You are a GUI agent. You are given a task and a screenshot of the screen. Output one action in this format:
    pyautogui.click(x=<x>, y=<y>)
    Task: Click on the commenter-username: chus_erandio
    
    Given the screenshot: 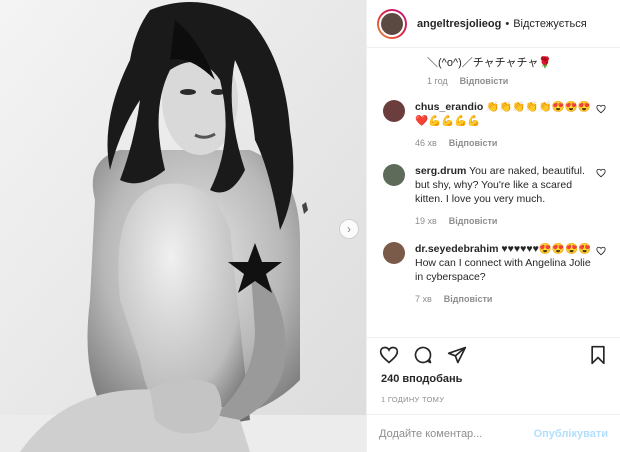 What is the action you would take?
    pyautogui.click(x=449, y=107)
    